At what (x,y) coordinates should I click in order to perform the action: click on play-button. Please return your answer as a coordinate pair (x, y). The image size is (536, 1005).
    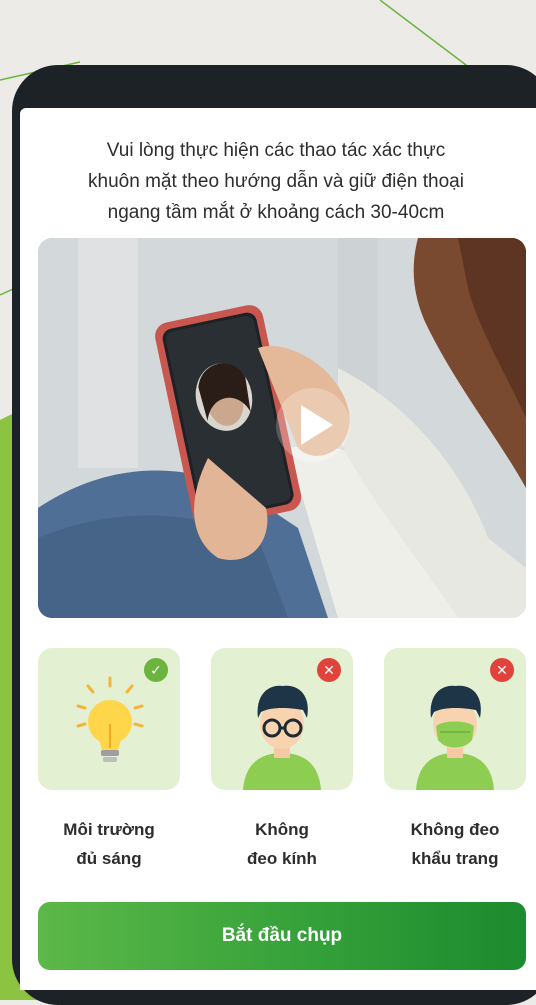
    Looking at the image, I should click on (313, 425).